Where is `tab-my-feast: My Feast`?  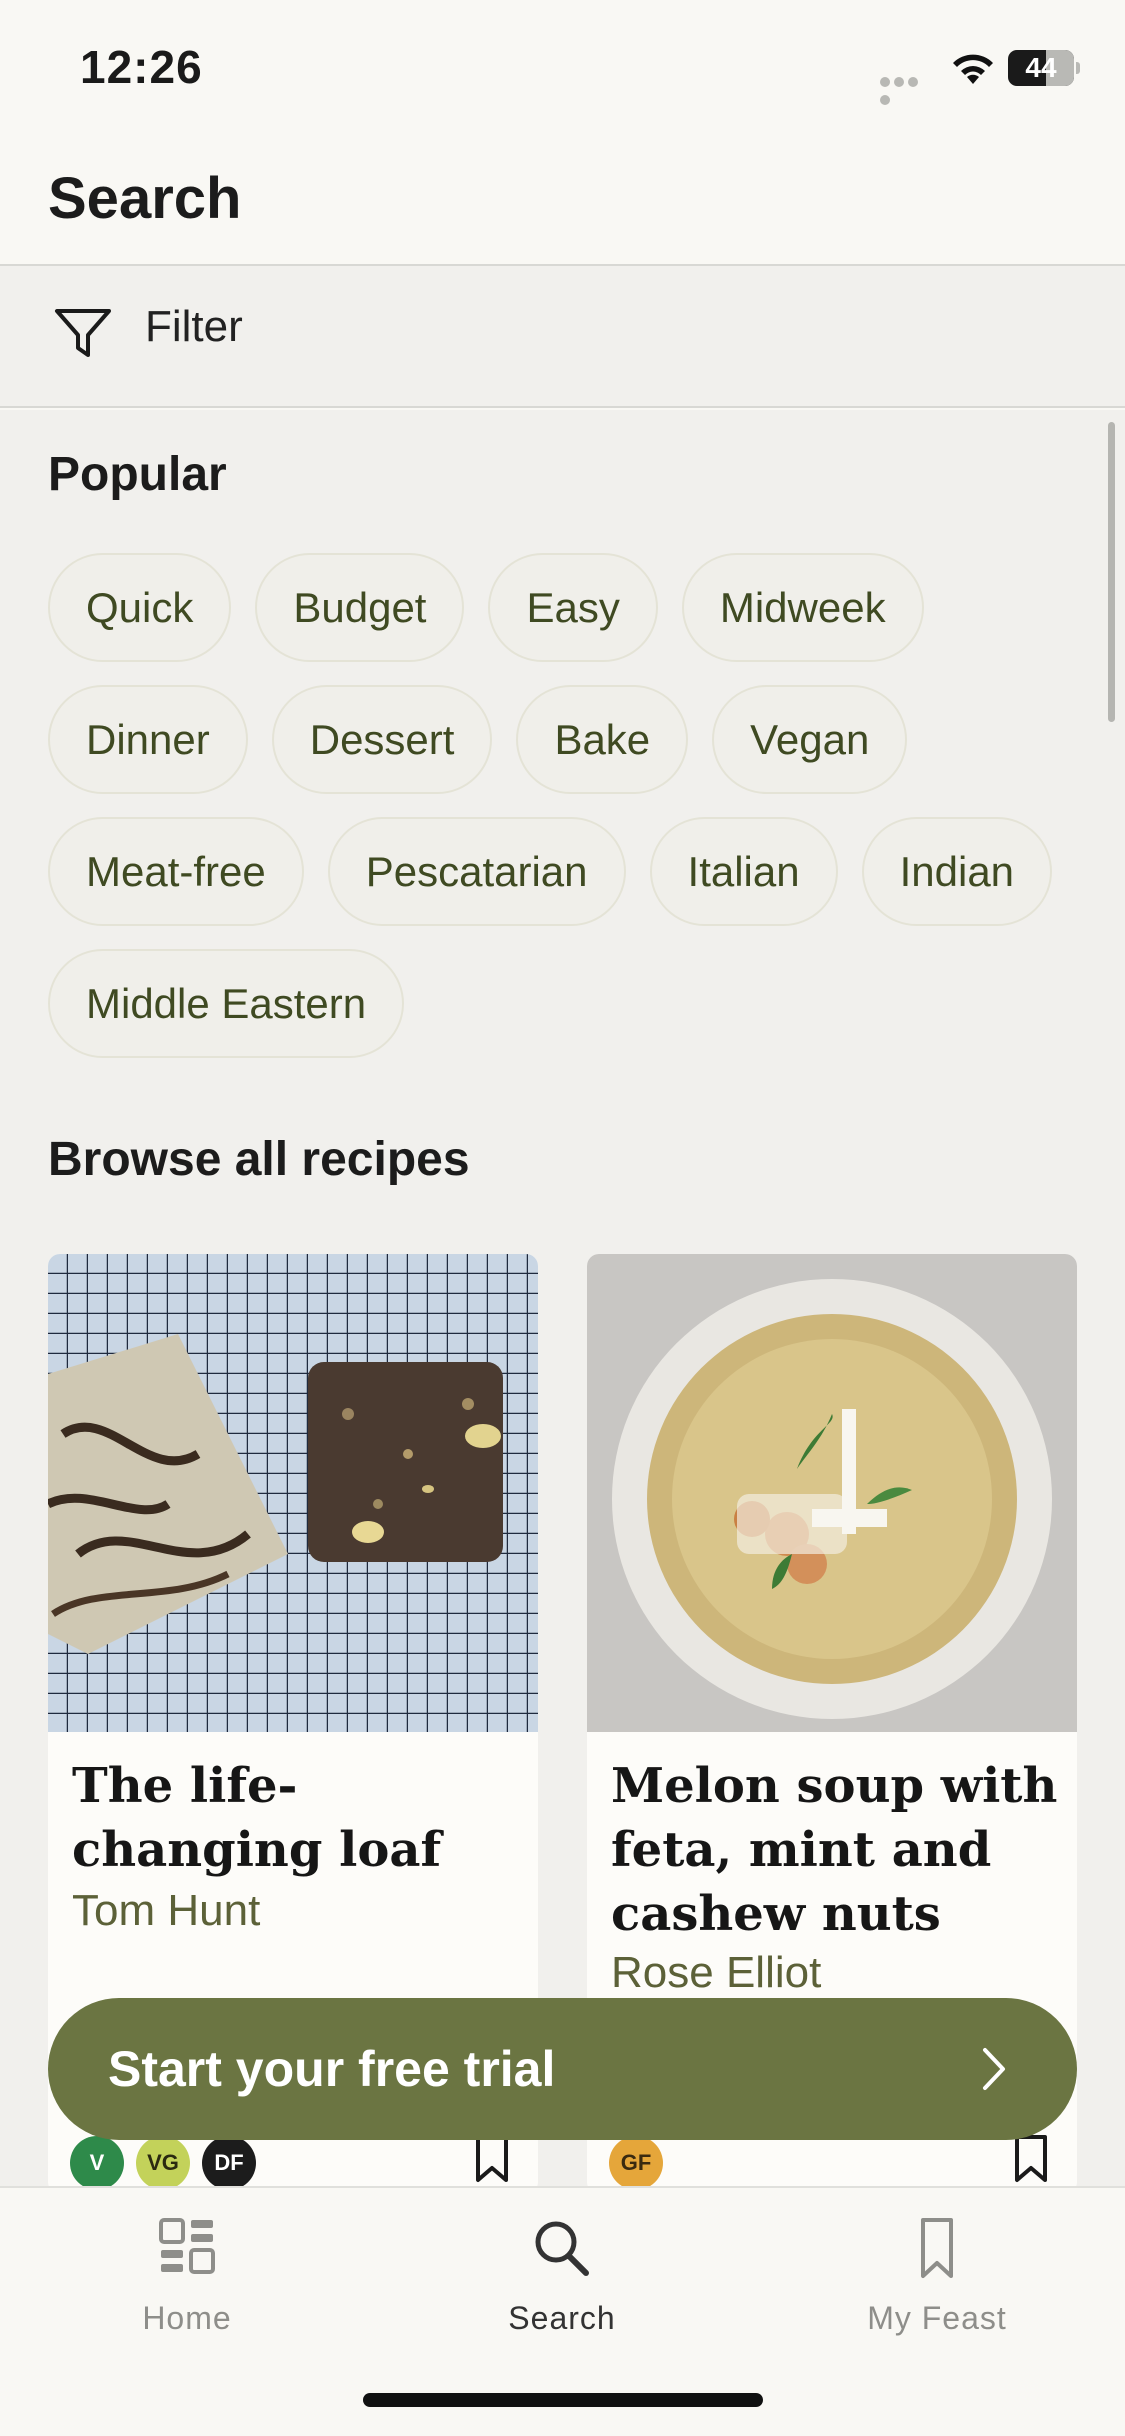
tab-my-feast: My Feast is located at coordinates (937, 2281).